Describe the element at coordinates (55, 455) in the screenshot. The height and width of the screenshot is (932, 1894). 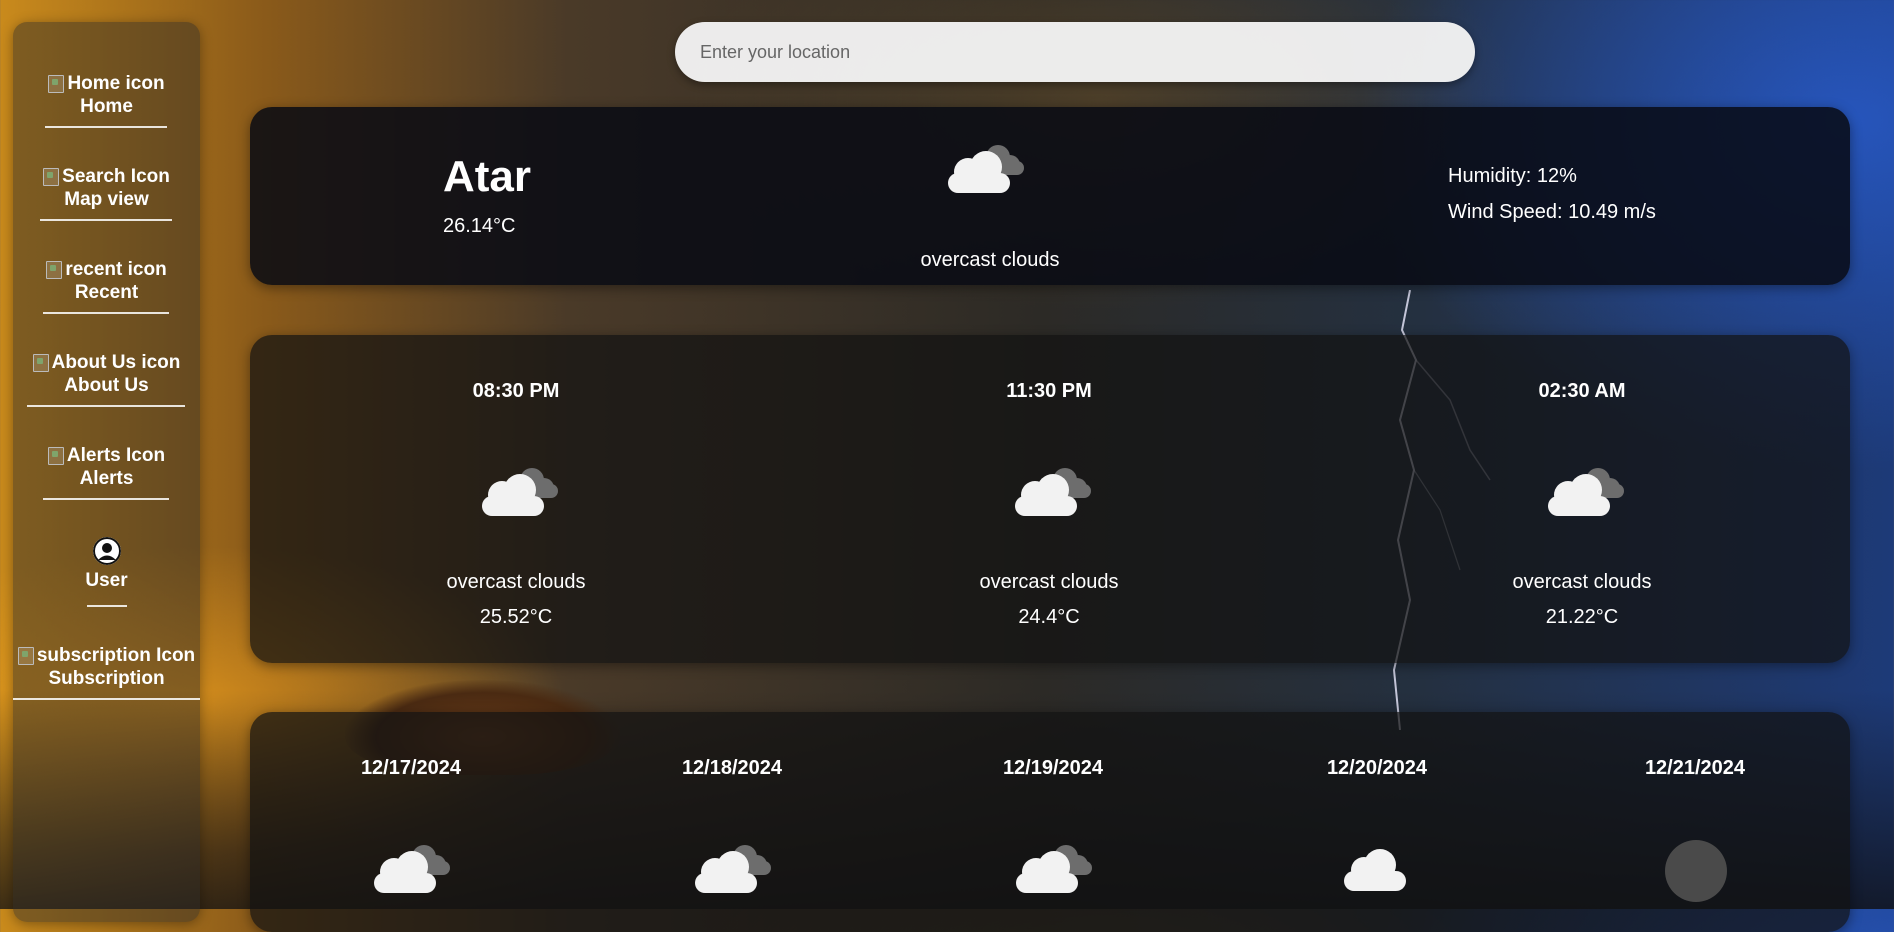
I see `alerts-icon` at that location.